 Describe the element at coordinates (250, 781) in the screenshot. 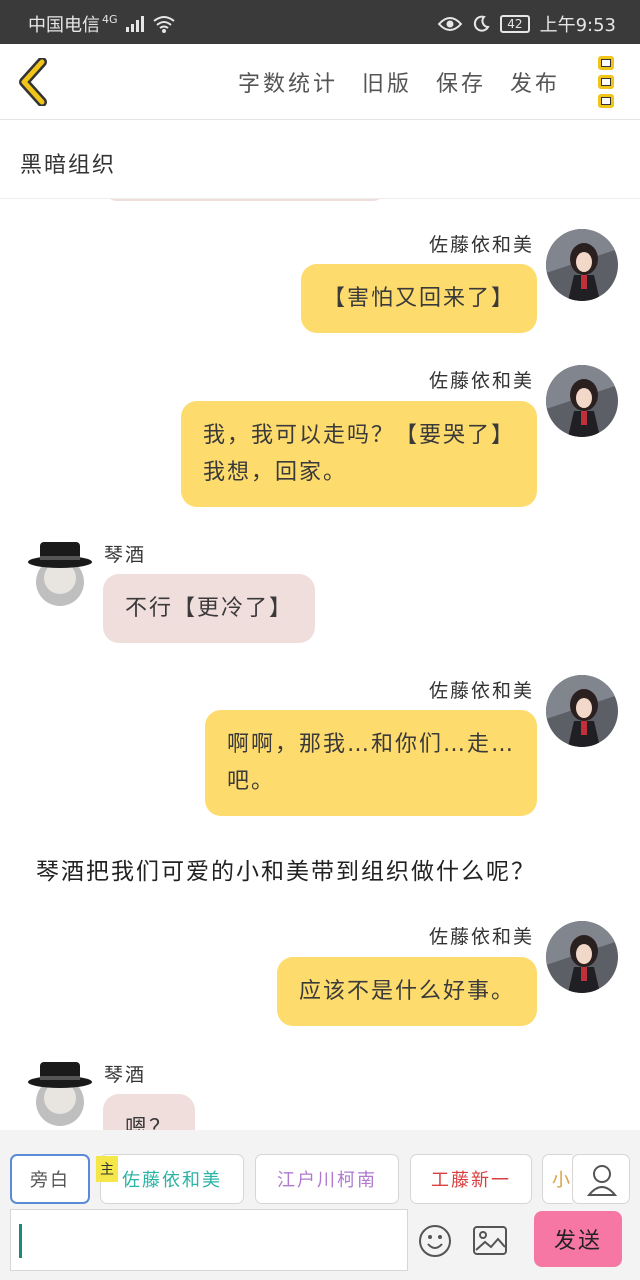

I see `message-text: 吧。` at that location.